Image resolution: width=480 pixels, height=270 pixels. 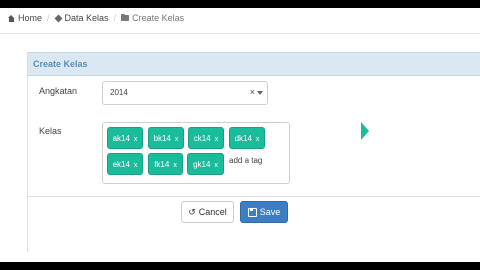 I want to click on tag-fk14: fk14 x, so click(x=165, y=164).